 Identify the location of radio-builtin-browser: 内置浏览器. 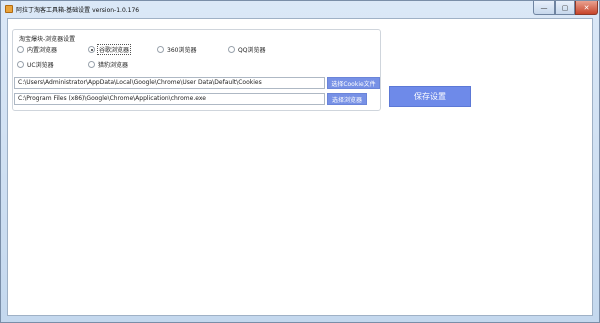
(37, 49).